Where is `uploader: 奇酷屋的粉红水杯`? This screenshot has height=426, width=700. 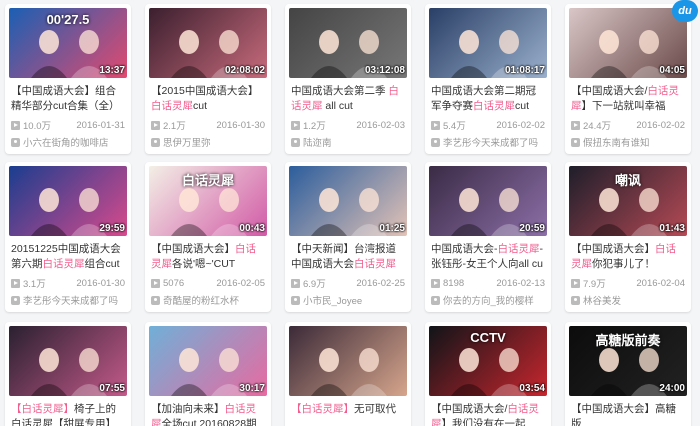
uploader: 奇酷屋的粉红水杯 is located at coordinates (208, 300).